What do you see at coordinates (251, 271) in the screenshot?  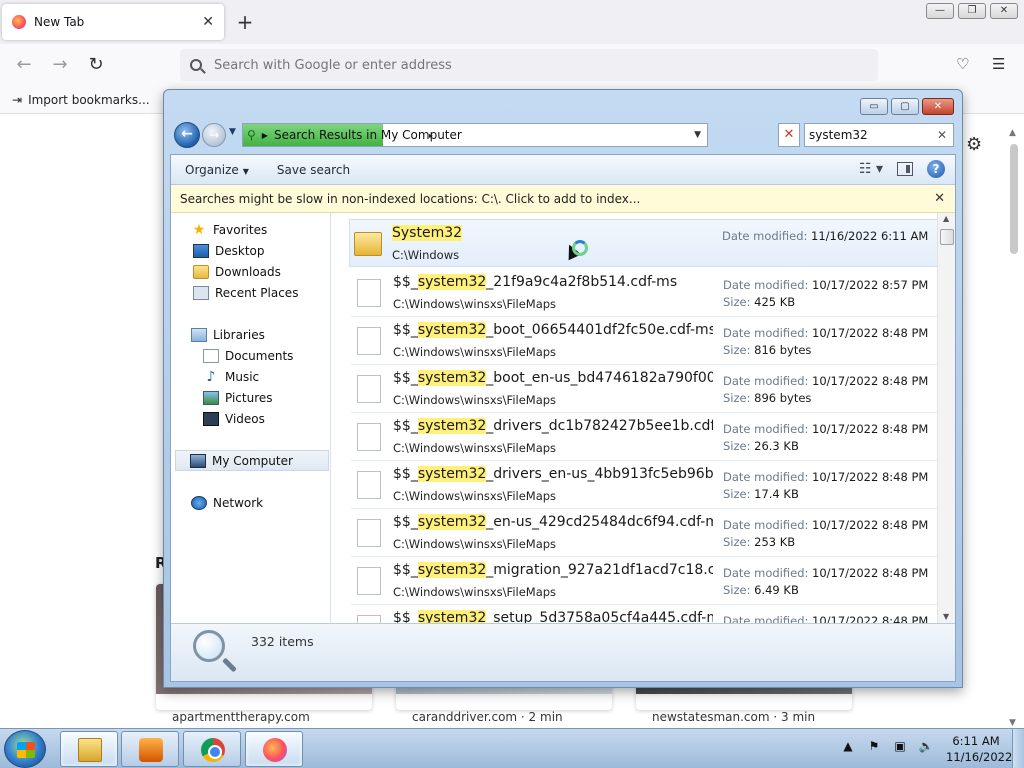 I see `sidebar-item-downloads: Downloads` at bounding box center [251, 271].